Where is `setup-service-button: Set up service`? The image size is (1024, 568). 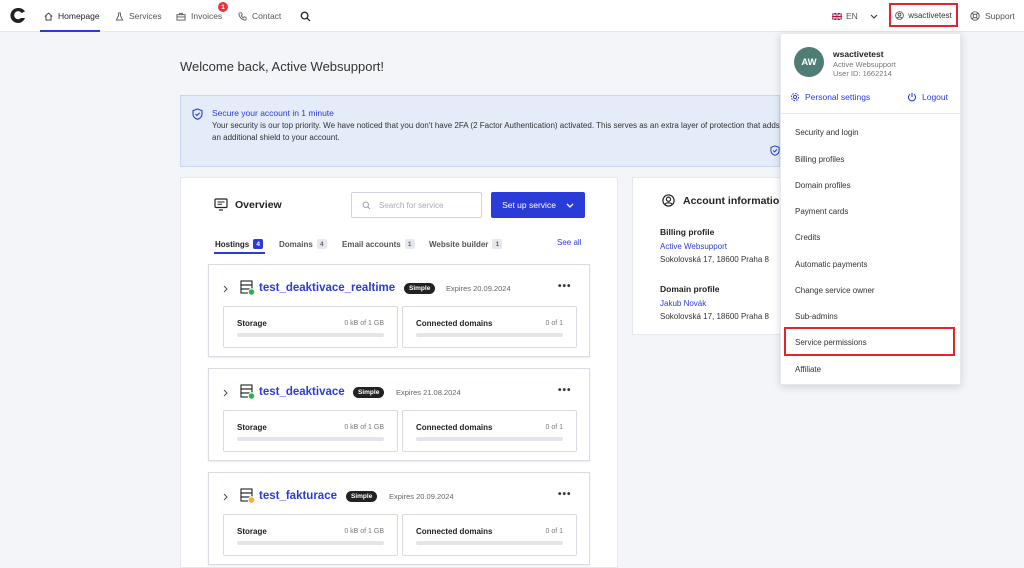 setup-service-button: Set up service is located at coordinates (538, 205).